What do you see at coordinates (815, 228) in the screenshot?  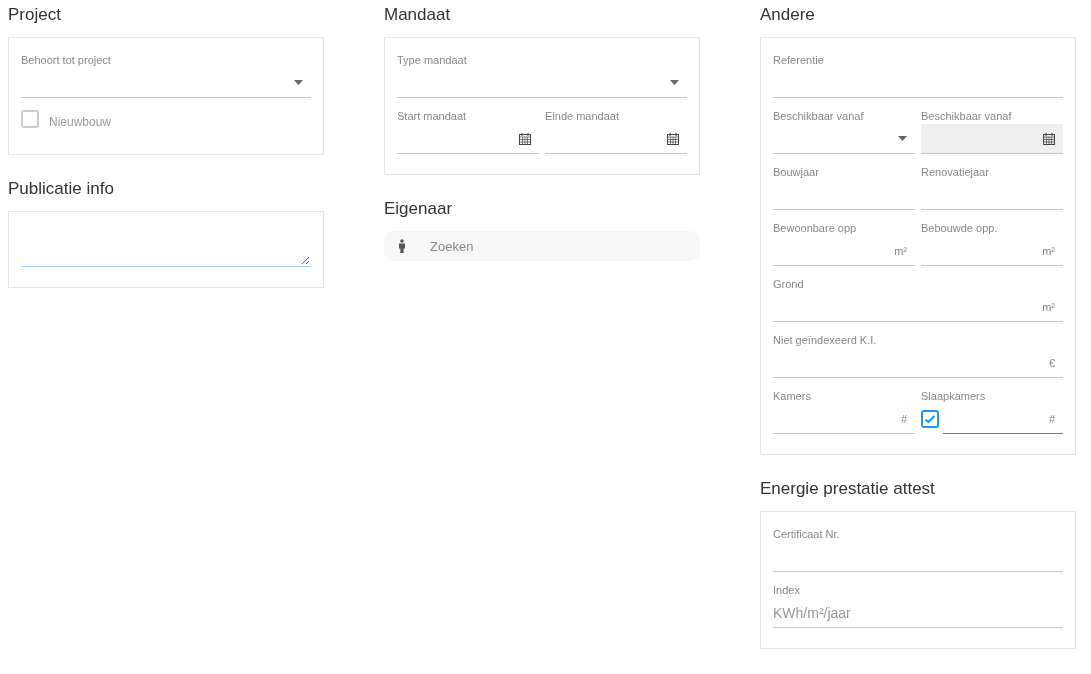 I see `field-label: Bewoonbare opp` at bounding box center [815, 228].